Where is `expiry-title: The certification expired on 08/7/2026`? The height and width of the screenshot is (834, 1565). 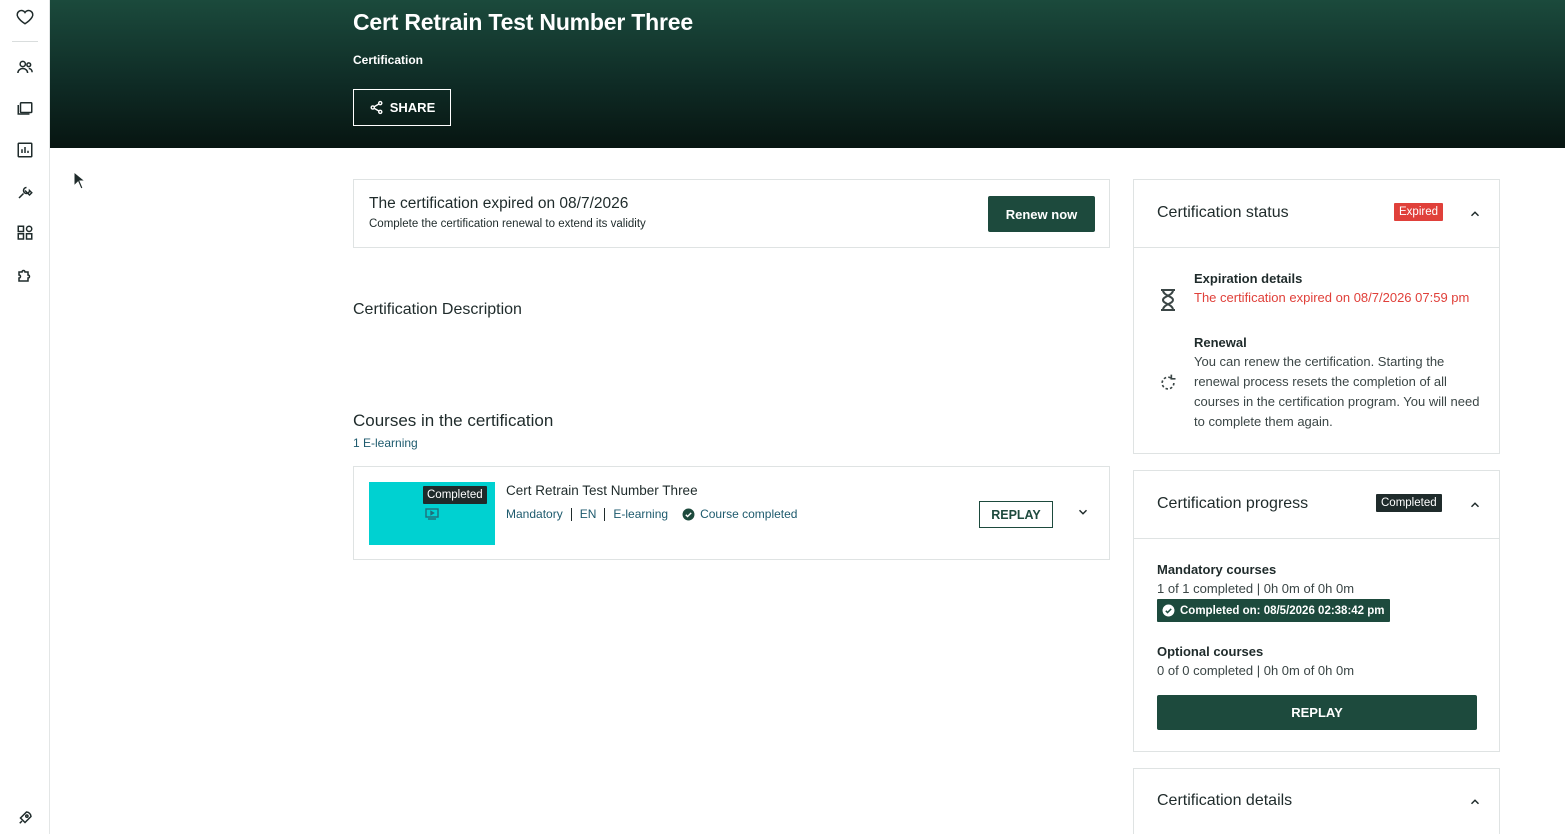
expiry-title: The certification expired on 08/7/2026 is located at coordinates (499, 203).